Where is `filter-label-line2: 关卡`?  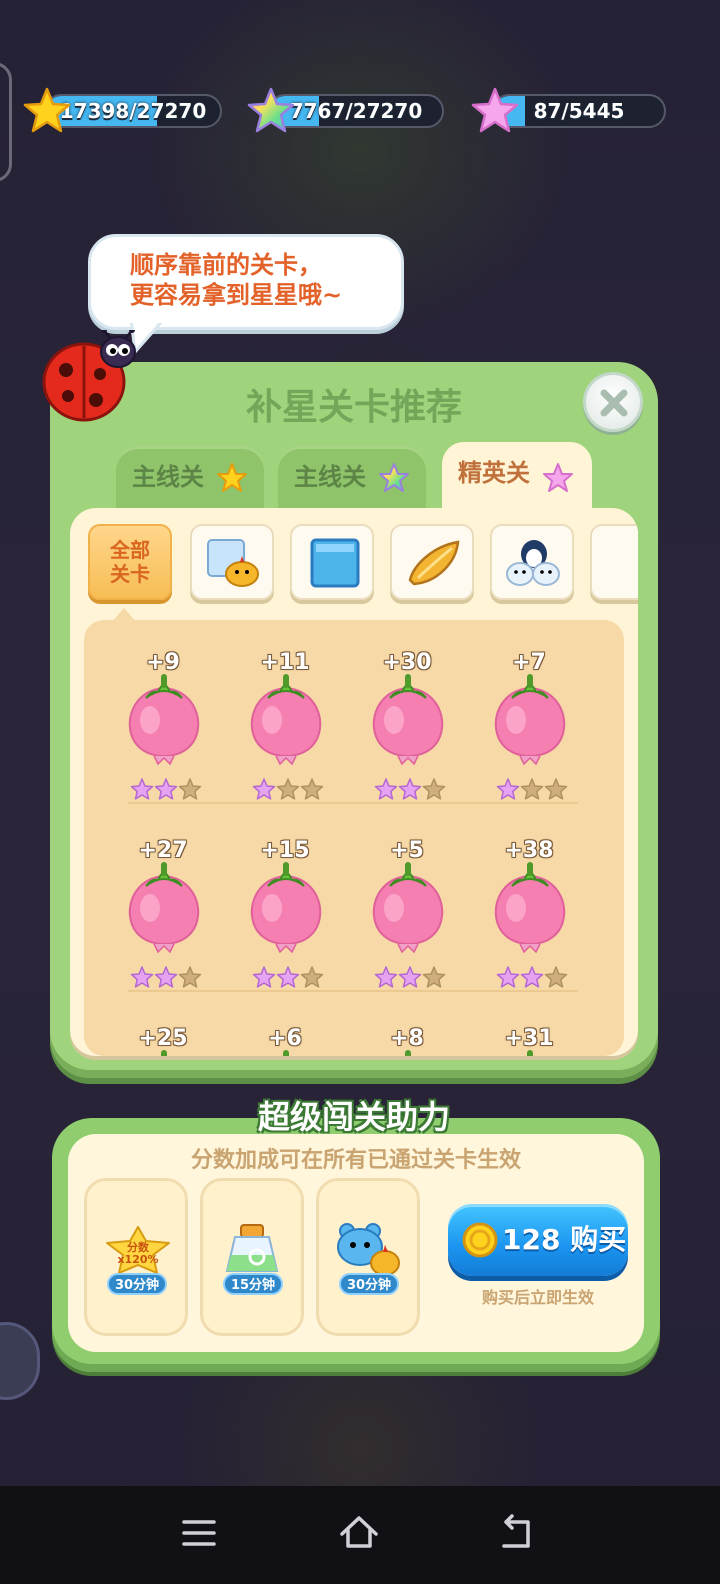 filter-label-line2: 关卡 is located at coordinates (130, 574).